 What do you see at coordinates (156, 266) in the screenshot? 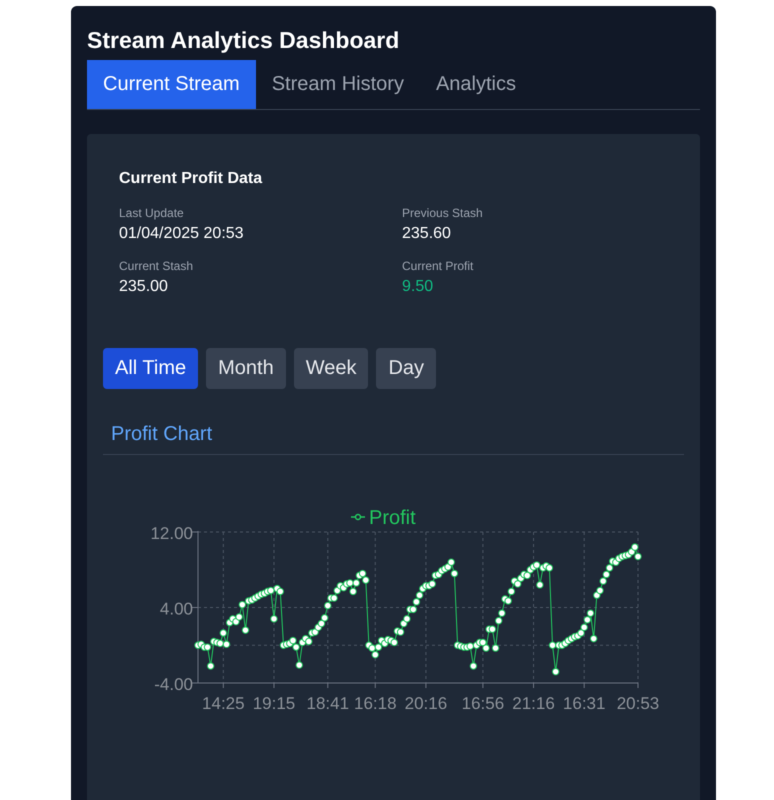
I see `field-label: Current Stash` at bounding box center [156, 266].